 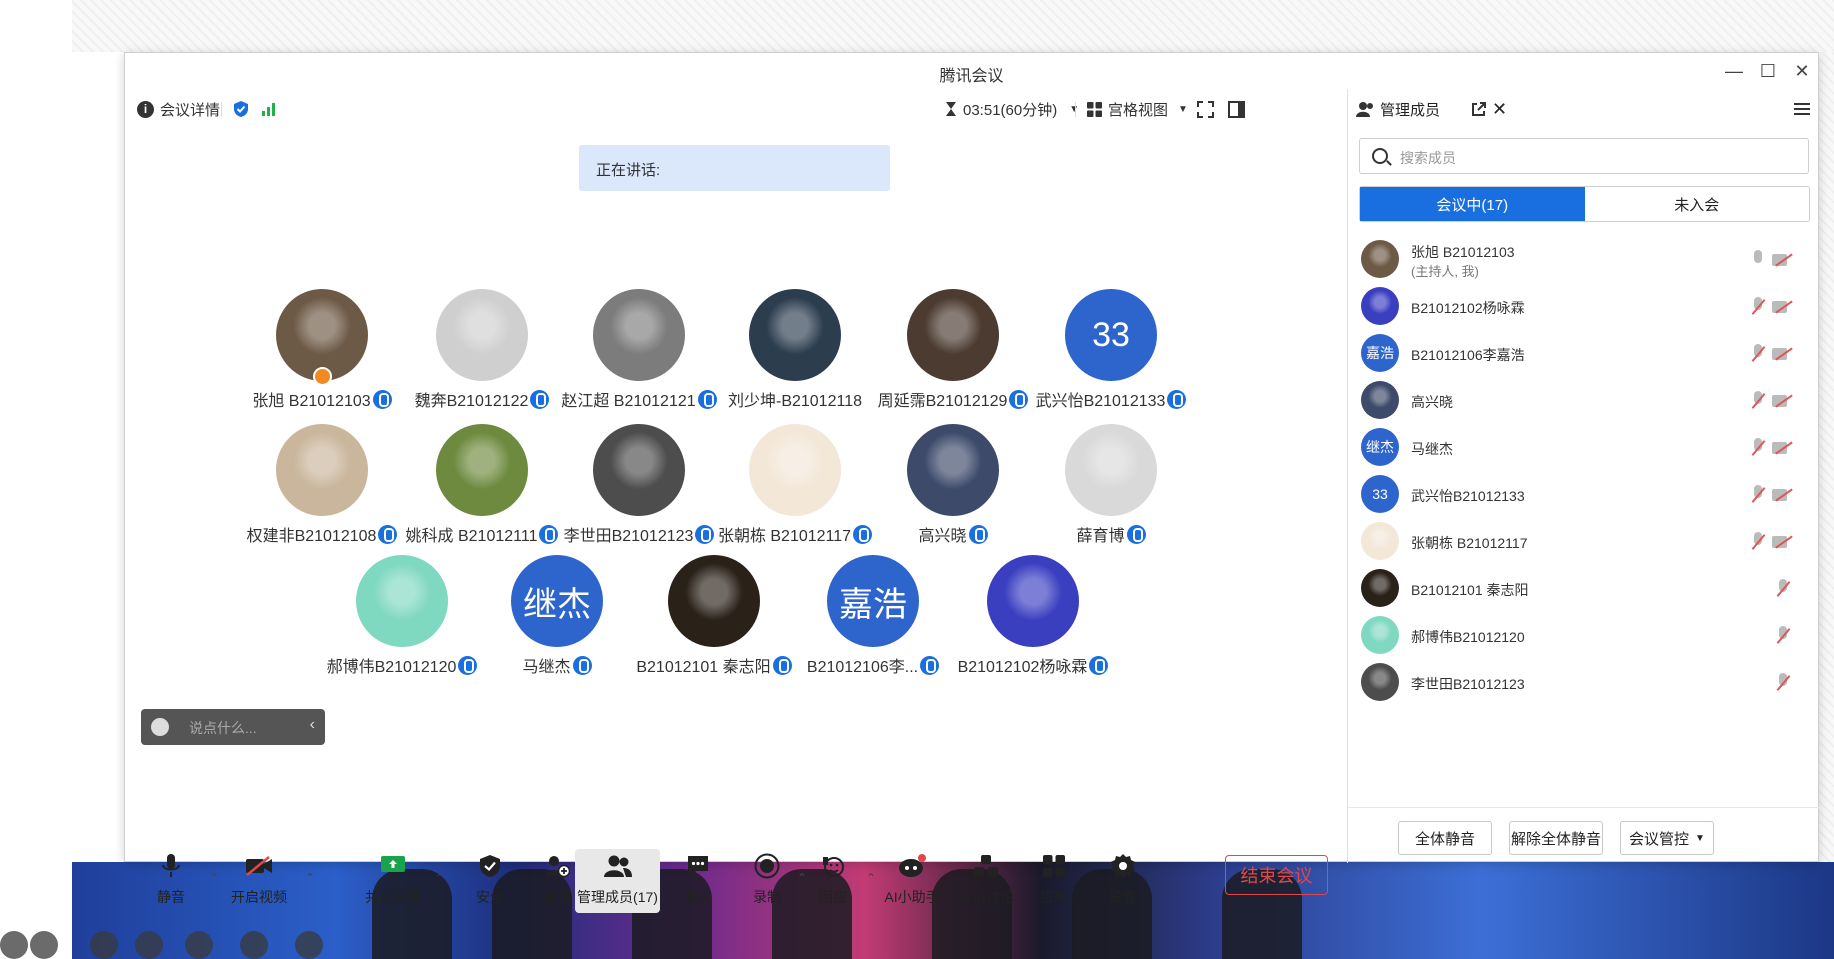 What do you see at coordinates (149, 945) in the screenshot?
I see `screenshot-icon` at bounding box center [149, 945].